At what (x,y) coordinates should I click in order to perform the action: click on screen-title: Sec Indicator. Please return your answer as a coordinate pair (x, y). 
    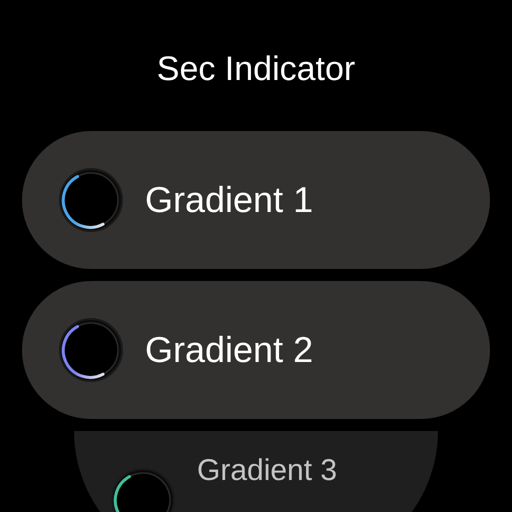
    Looking at the image, I should click on (256, 69).